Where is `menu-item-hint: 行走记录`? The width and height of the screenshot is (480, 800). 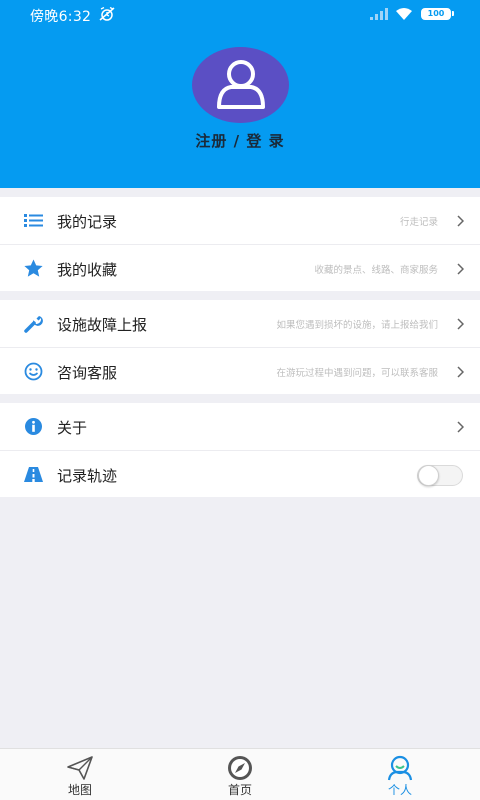
menu-item-hint: 行走记录 is located at coordinates (418, 222).